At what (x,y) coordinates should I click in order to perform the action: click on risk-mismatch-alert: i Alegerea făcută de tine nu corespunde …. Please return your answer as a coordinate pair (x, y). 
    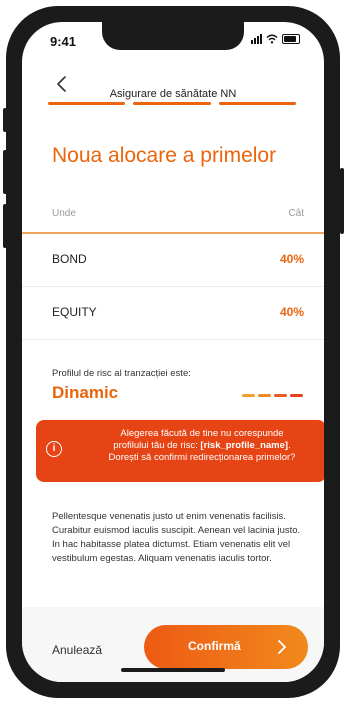
    Looking at the image, I should click on (180, 451).